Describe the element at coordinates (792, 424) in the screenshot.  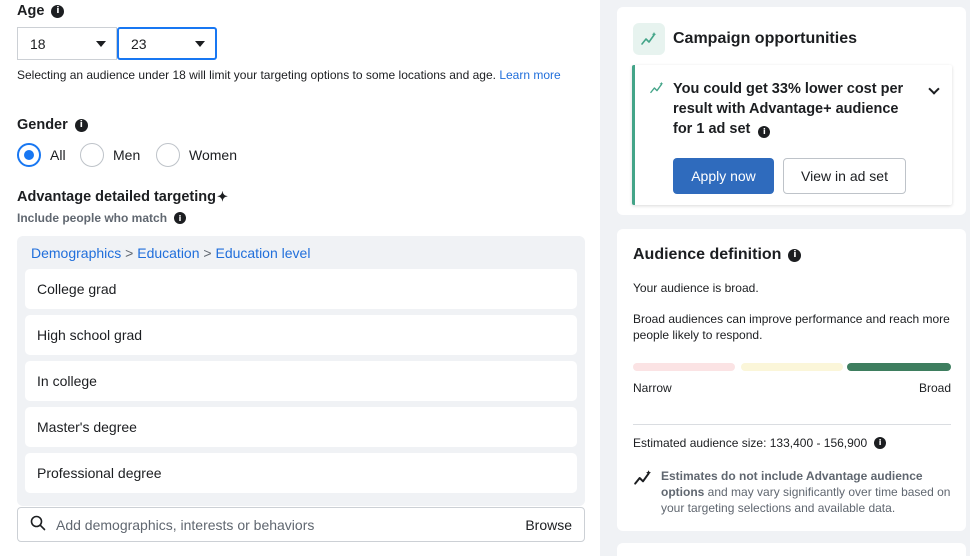
I see `divider` at that location.